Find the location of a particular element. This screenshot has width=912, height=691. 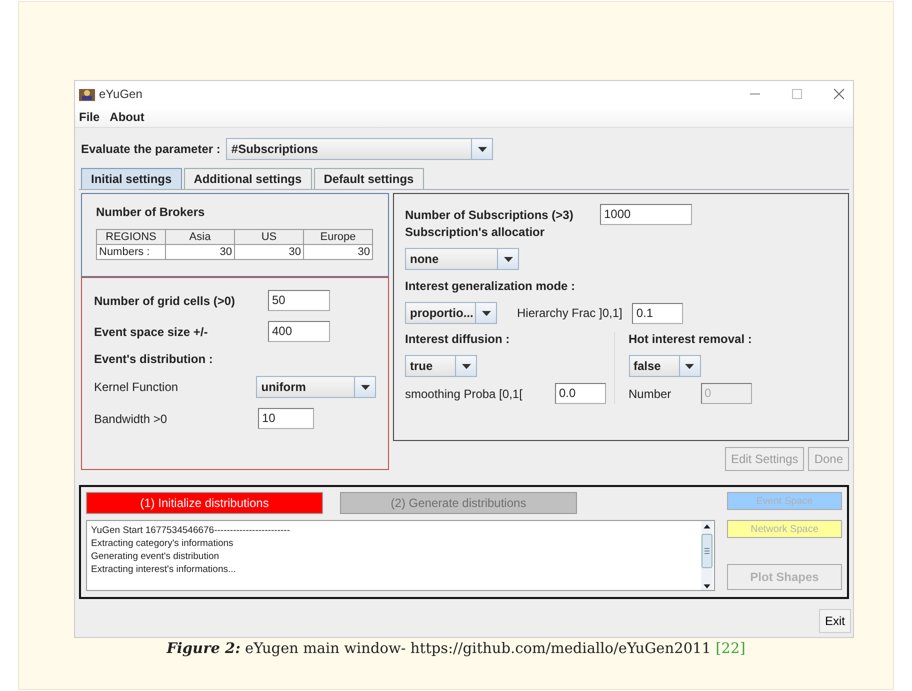

allocation-dropdown: none is located at coordinates (462, 259).